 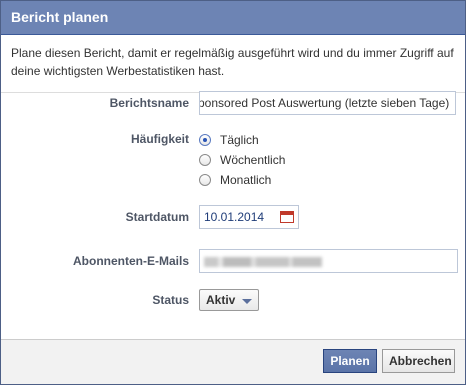 What do you see at coordinates (205, 140) in the screenshot?
I see `radio-button-checked` at bounding box center [205, 140].